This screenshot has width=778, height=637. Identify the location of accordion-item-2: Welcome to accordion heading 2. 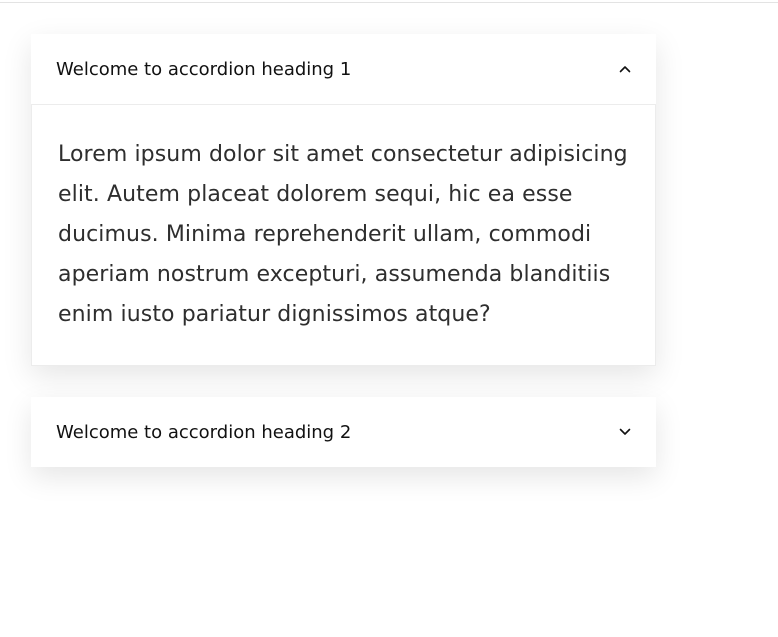
(343, 432).